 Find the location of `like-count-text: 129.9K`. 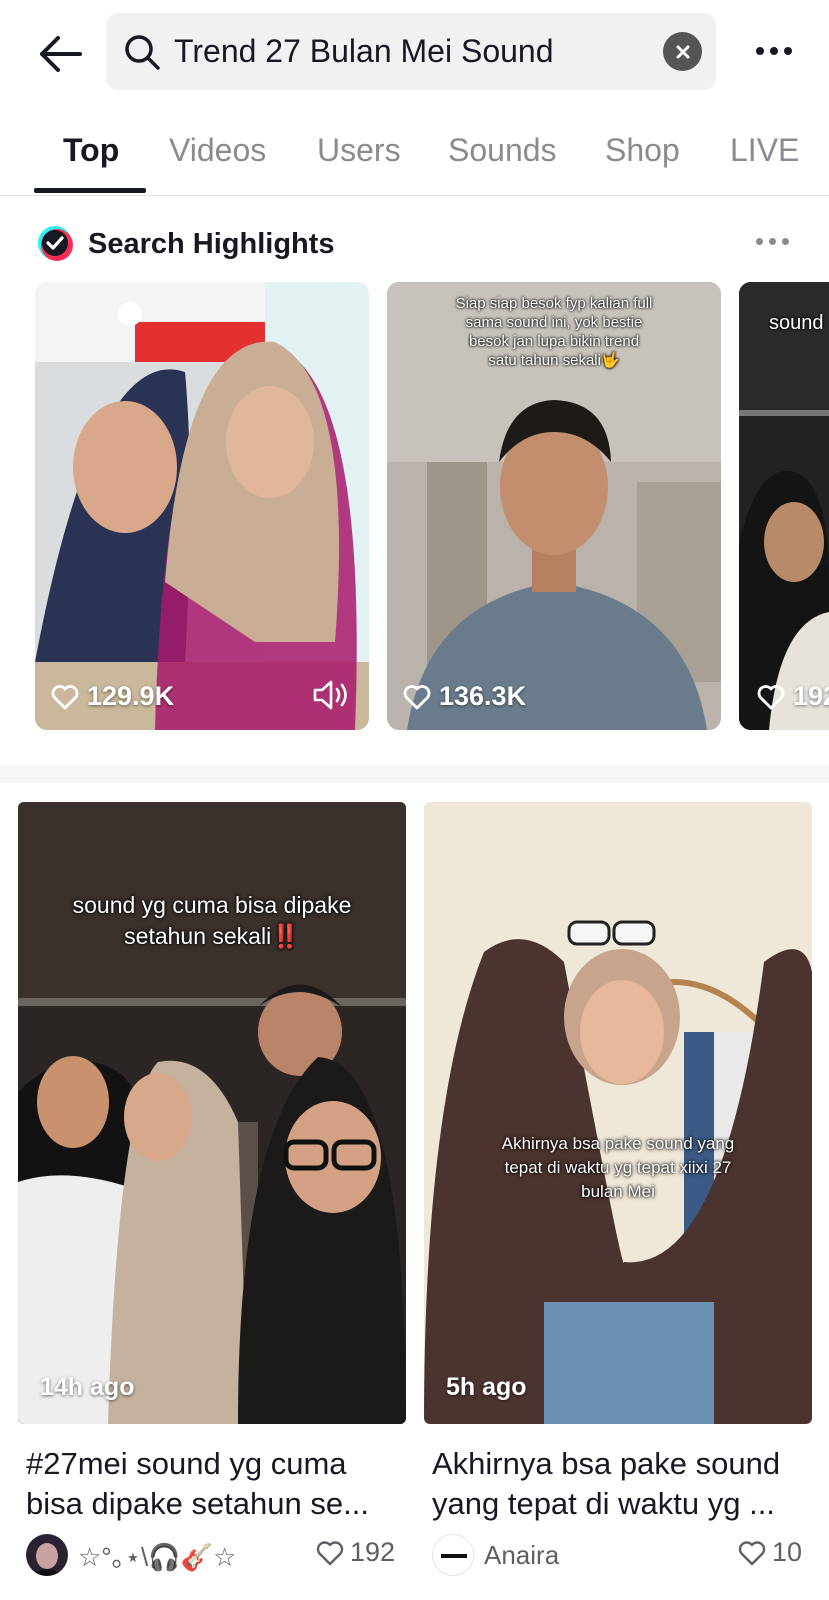

like-count-text: 129.9K is located at coordinates (131, 696).